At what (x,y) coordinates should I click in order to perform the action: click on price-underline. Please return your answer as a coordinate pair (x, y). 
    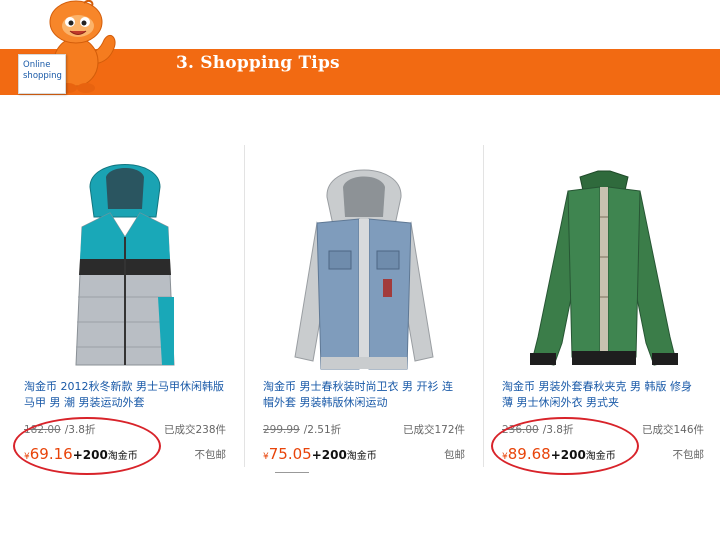
    Looking at the image, I should click on (292, 472).